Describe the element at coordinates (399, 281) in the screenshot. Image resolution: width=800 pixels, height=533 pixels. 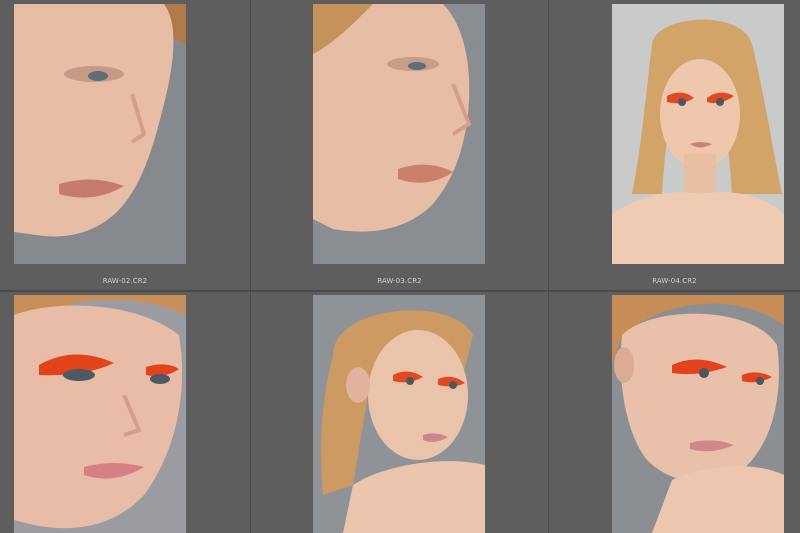
I see `filename-label: RAW-03.CR2` at that location.